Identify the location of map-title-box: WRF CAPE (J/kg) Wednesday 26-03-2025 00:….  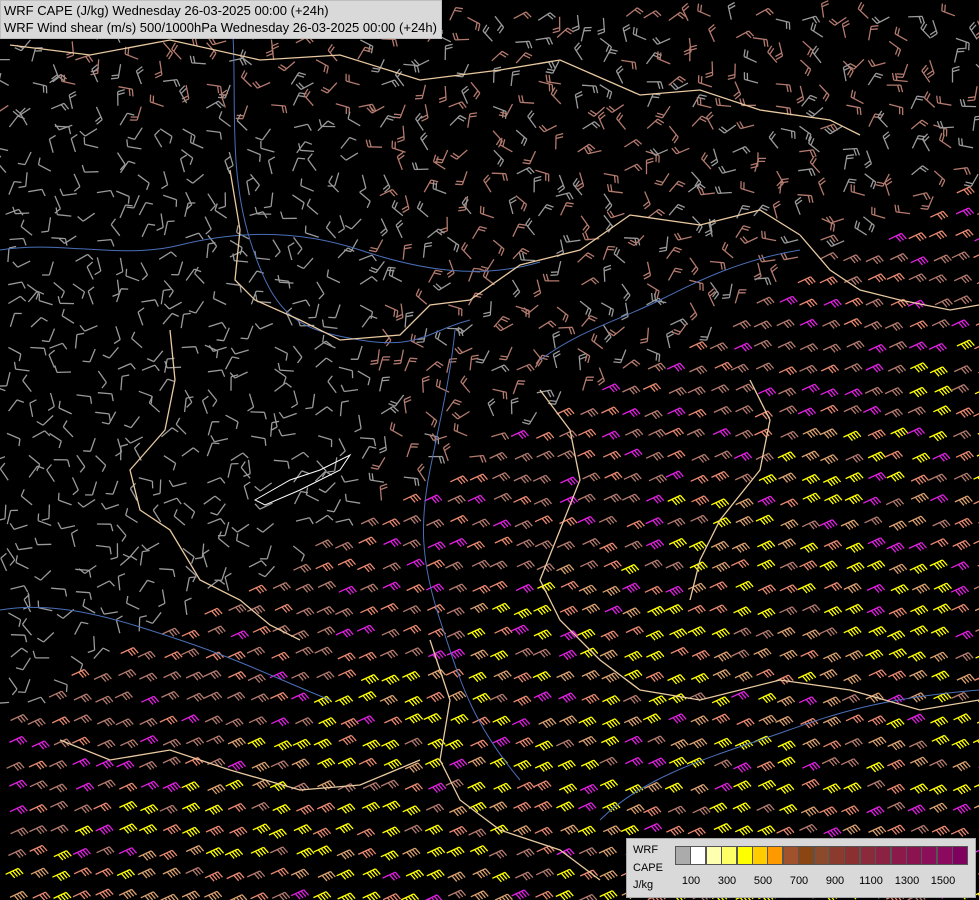
(221, 19).